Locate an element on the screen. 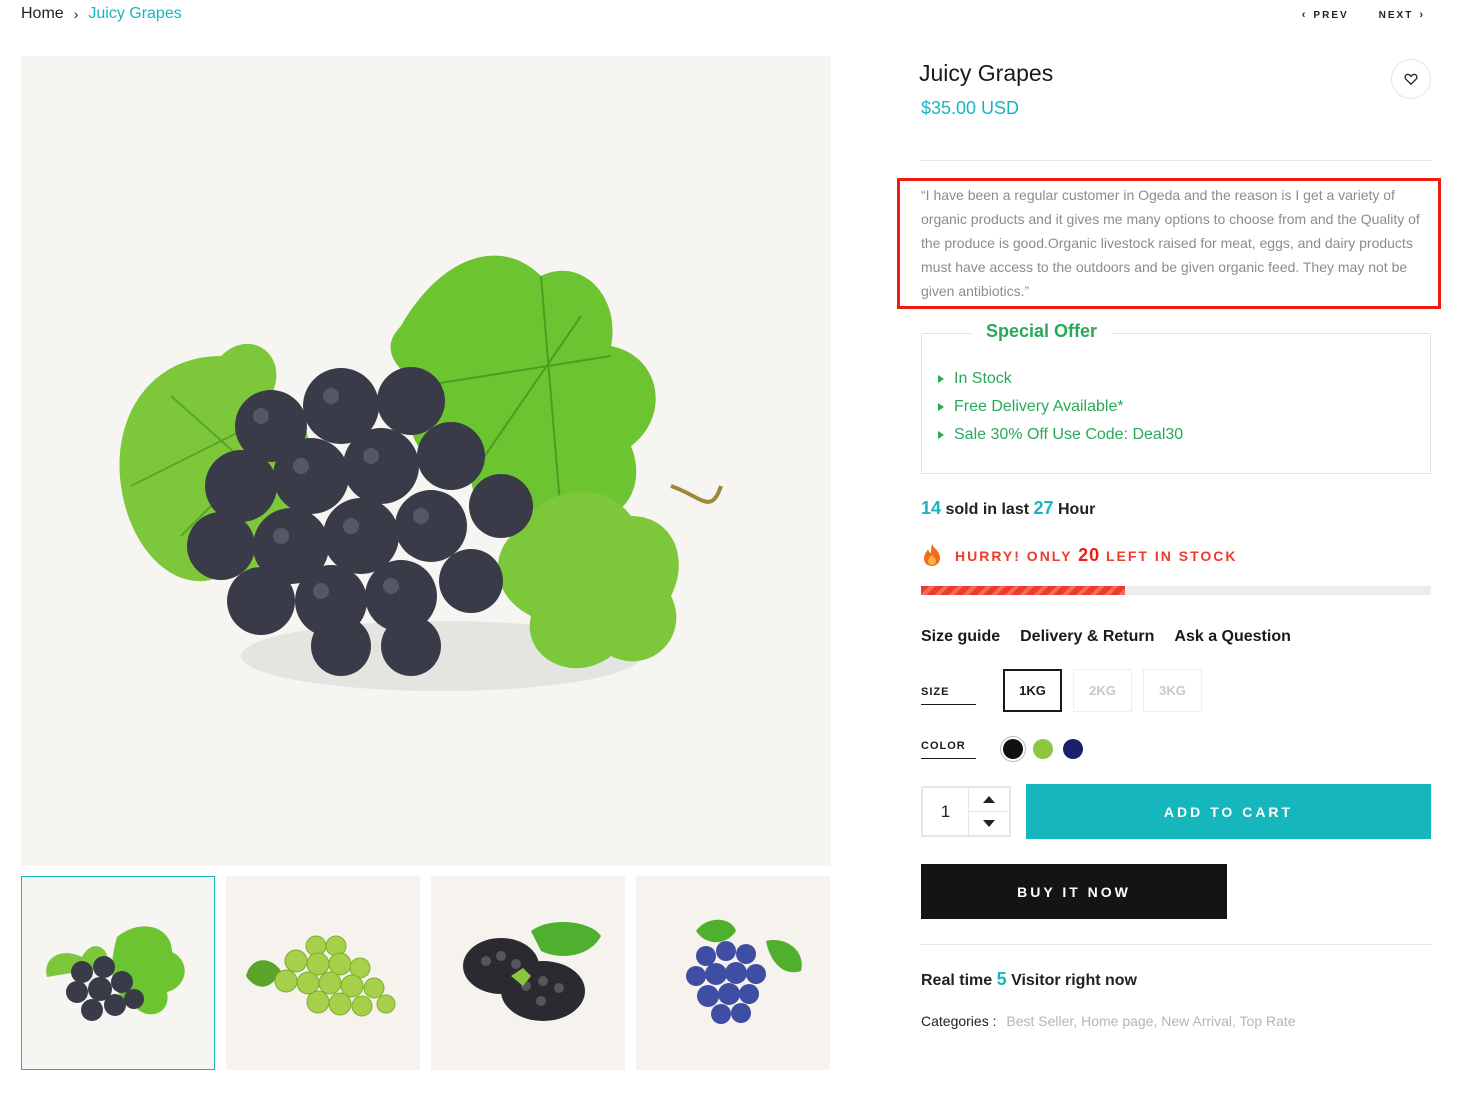 Image resolution: width=1458 pixels, height=1098 pixels. offer-item-label: In Stock is located at coordinates (983, 378).